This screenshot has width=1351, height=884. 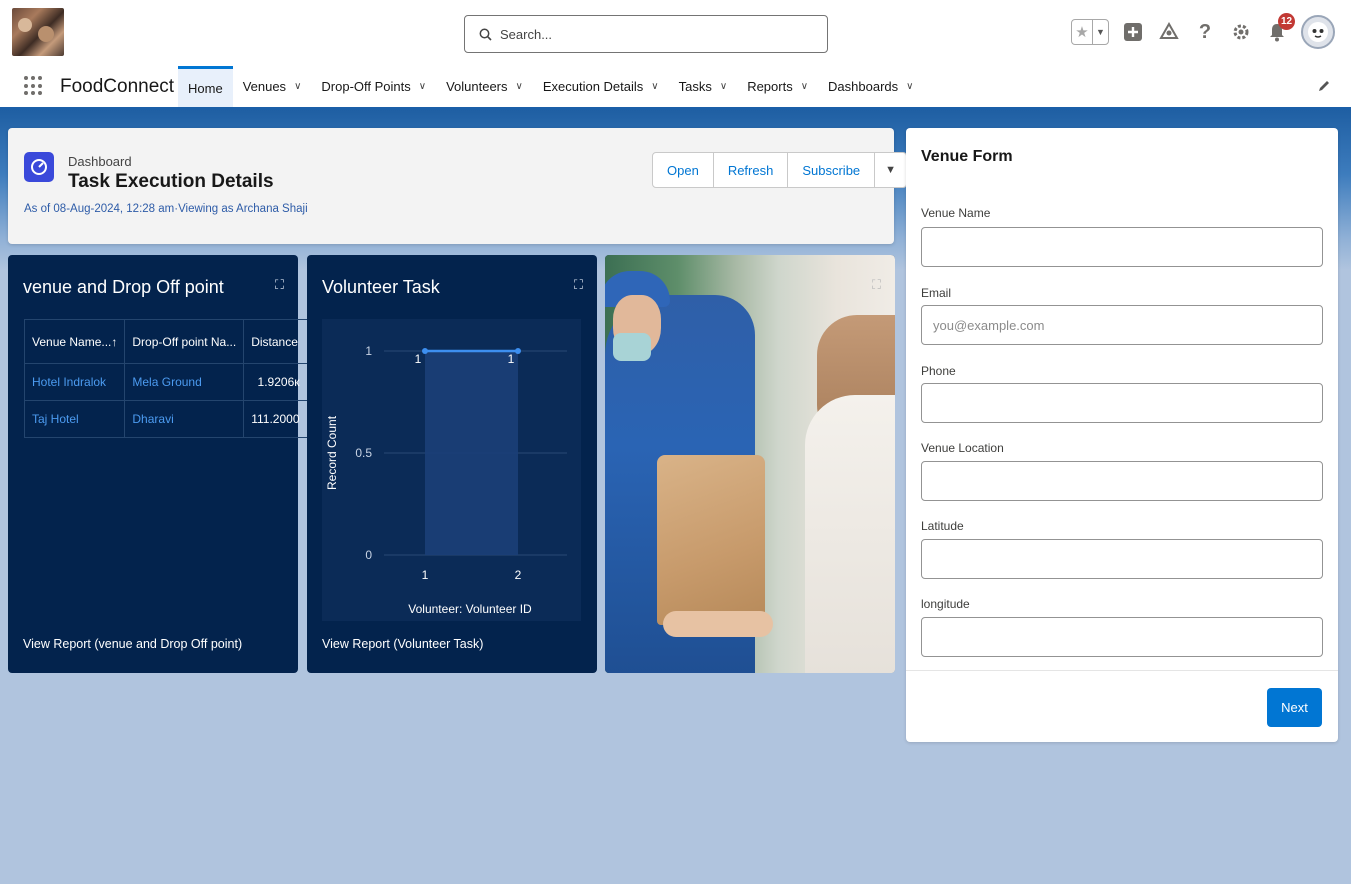 I want to click on view-report-link: View Report (Volunteer Task), so click(x=402, y=644).